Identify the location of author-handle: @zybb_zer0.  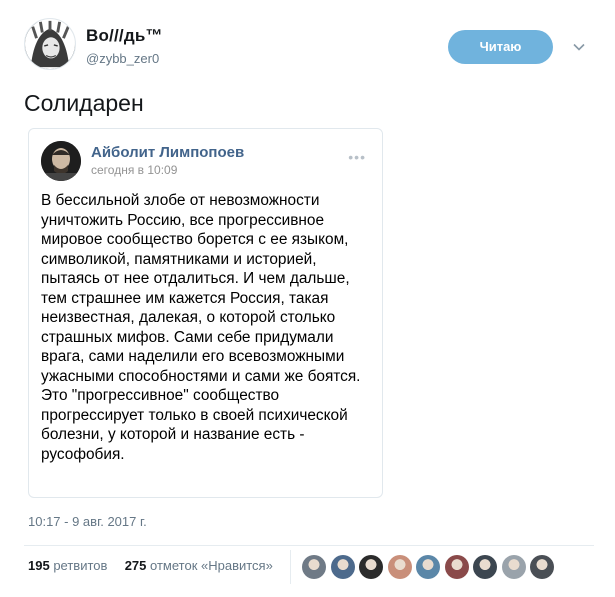
(122, 58).